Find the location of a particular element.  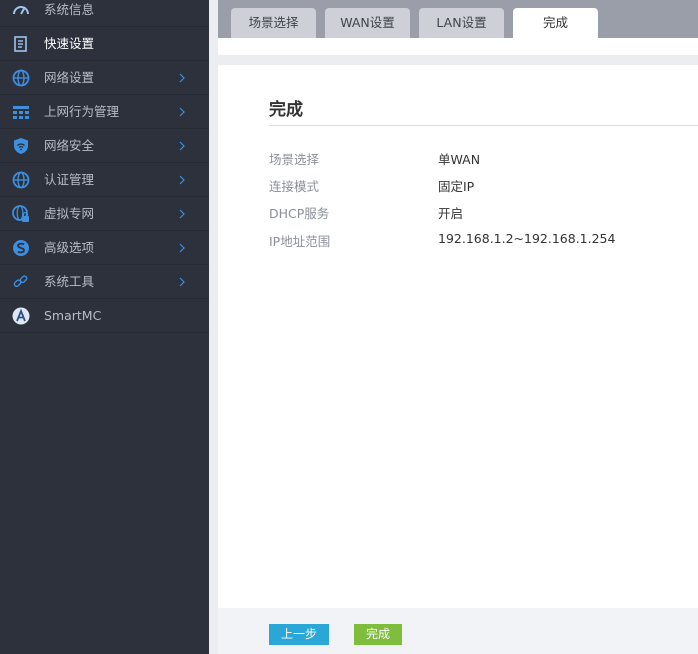

sidebar-item-label: 网络设置 is located at coordinates (69, 77).